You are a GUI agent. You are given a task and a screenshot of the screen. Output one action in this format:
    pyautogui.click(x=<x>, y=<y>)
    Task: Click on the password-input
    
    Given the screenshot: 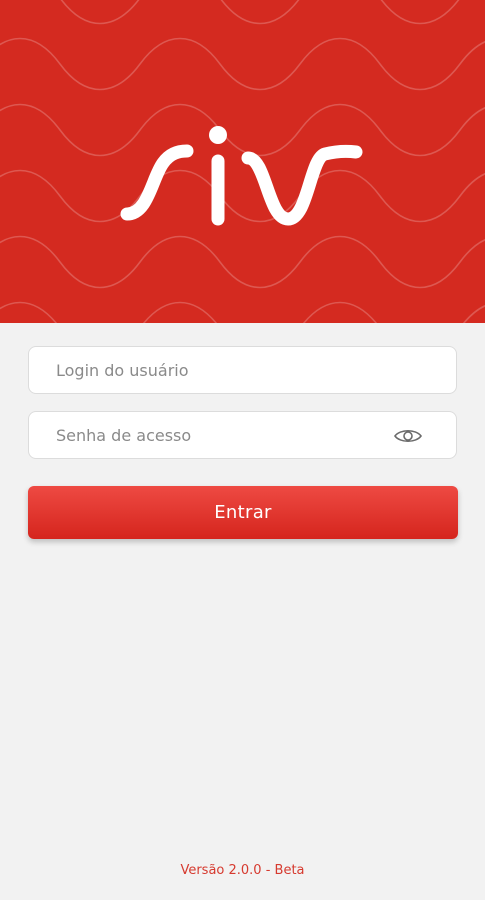 What is the action you would take?
    pyautogui.click(x=242, y=435)
    